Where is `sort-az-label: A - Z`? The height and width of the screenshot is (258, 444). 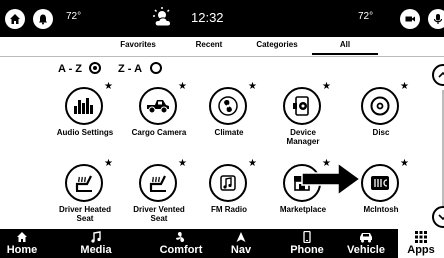
sort-az-label: A - Z is located at coordinates (70, 69).